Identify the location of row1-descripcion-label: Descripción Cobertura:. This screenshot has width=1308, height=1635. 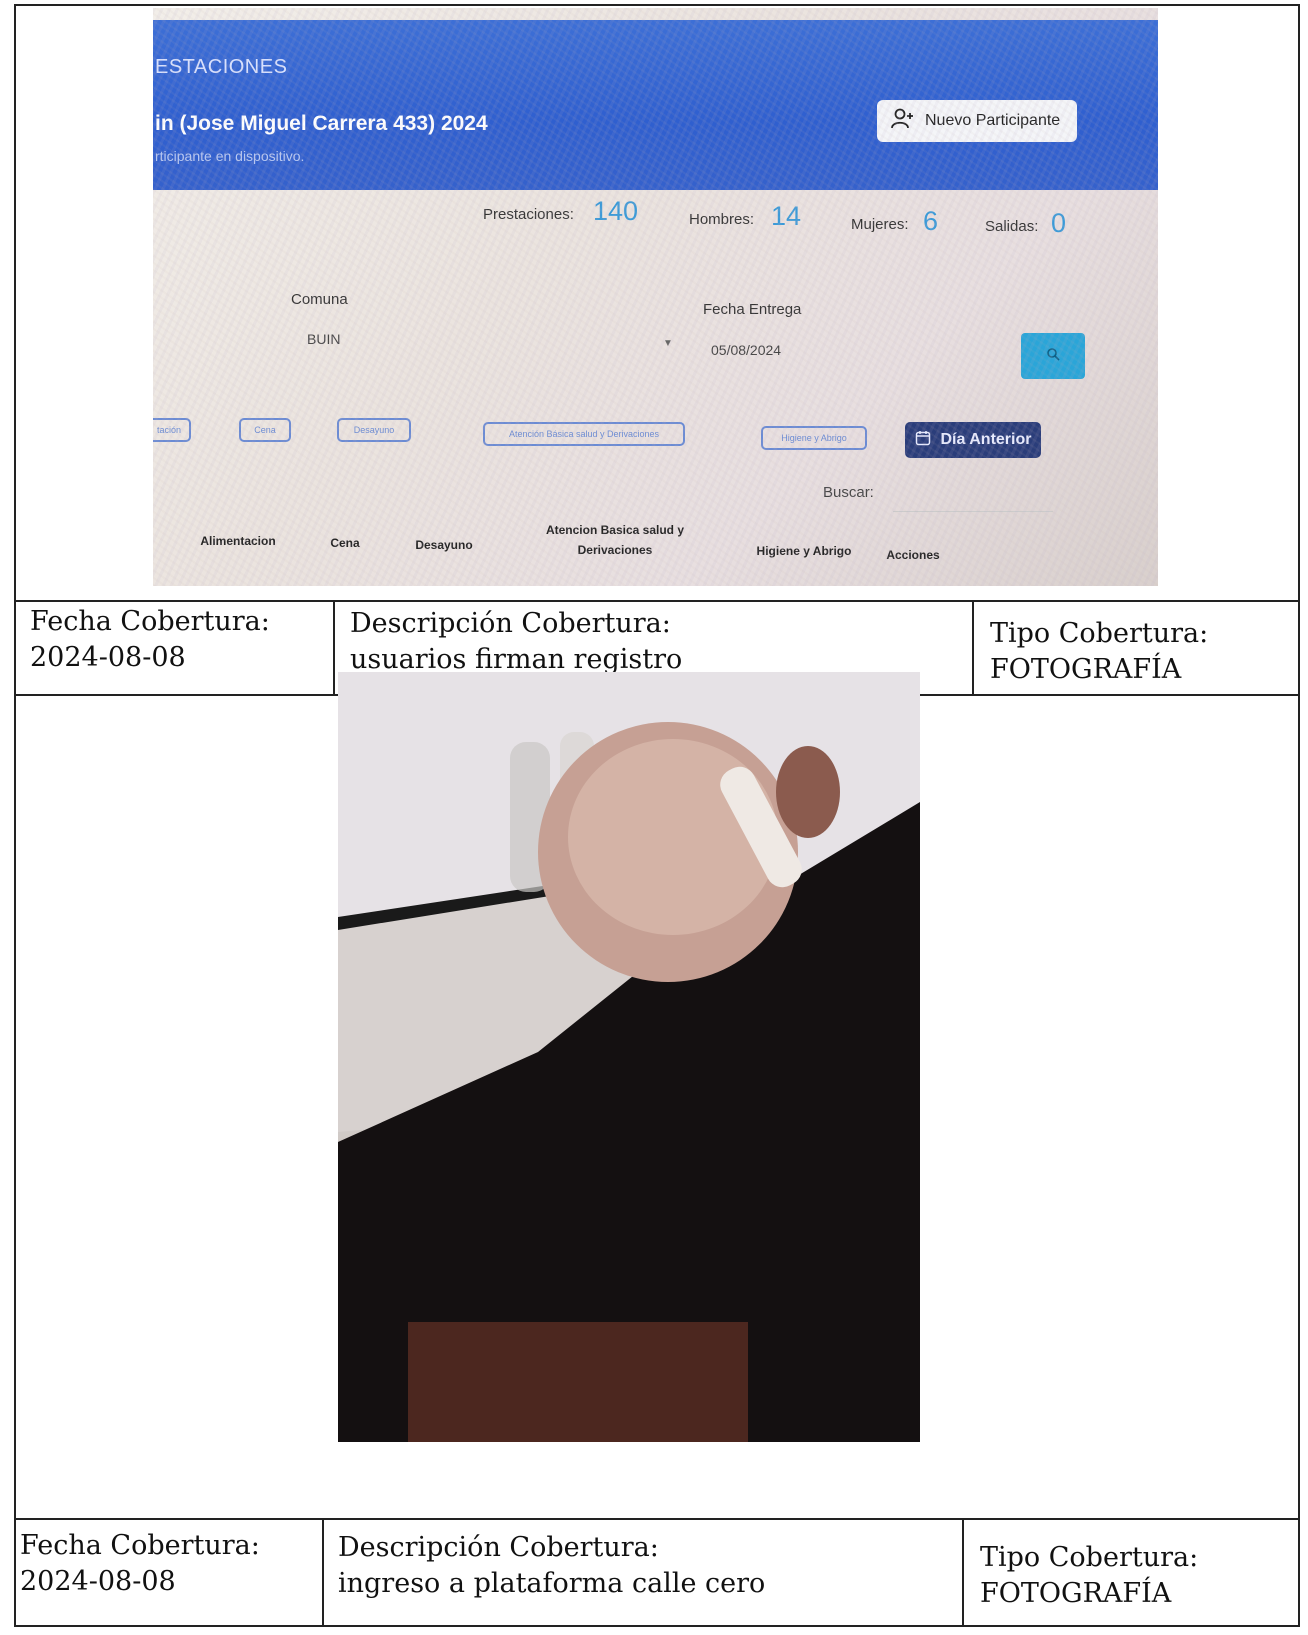
(510, 623).